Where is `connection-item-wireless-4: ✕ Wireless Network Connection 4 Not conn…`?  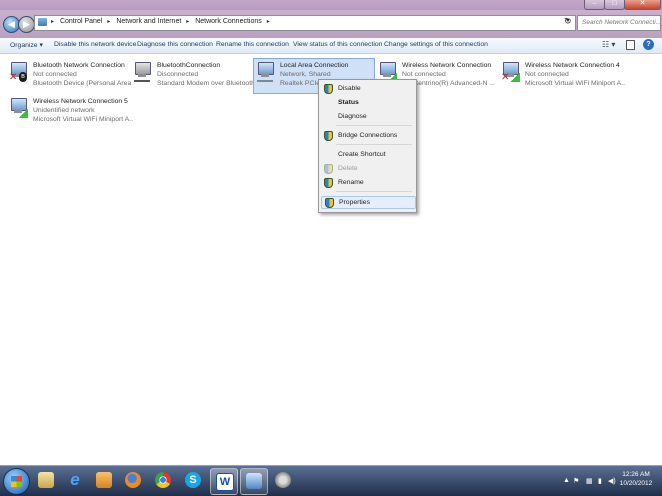 connection-item-wireless-4: ✕ Wireless Network Connection 4 Not conn… is located at coordinates (563, 76).